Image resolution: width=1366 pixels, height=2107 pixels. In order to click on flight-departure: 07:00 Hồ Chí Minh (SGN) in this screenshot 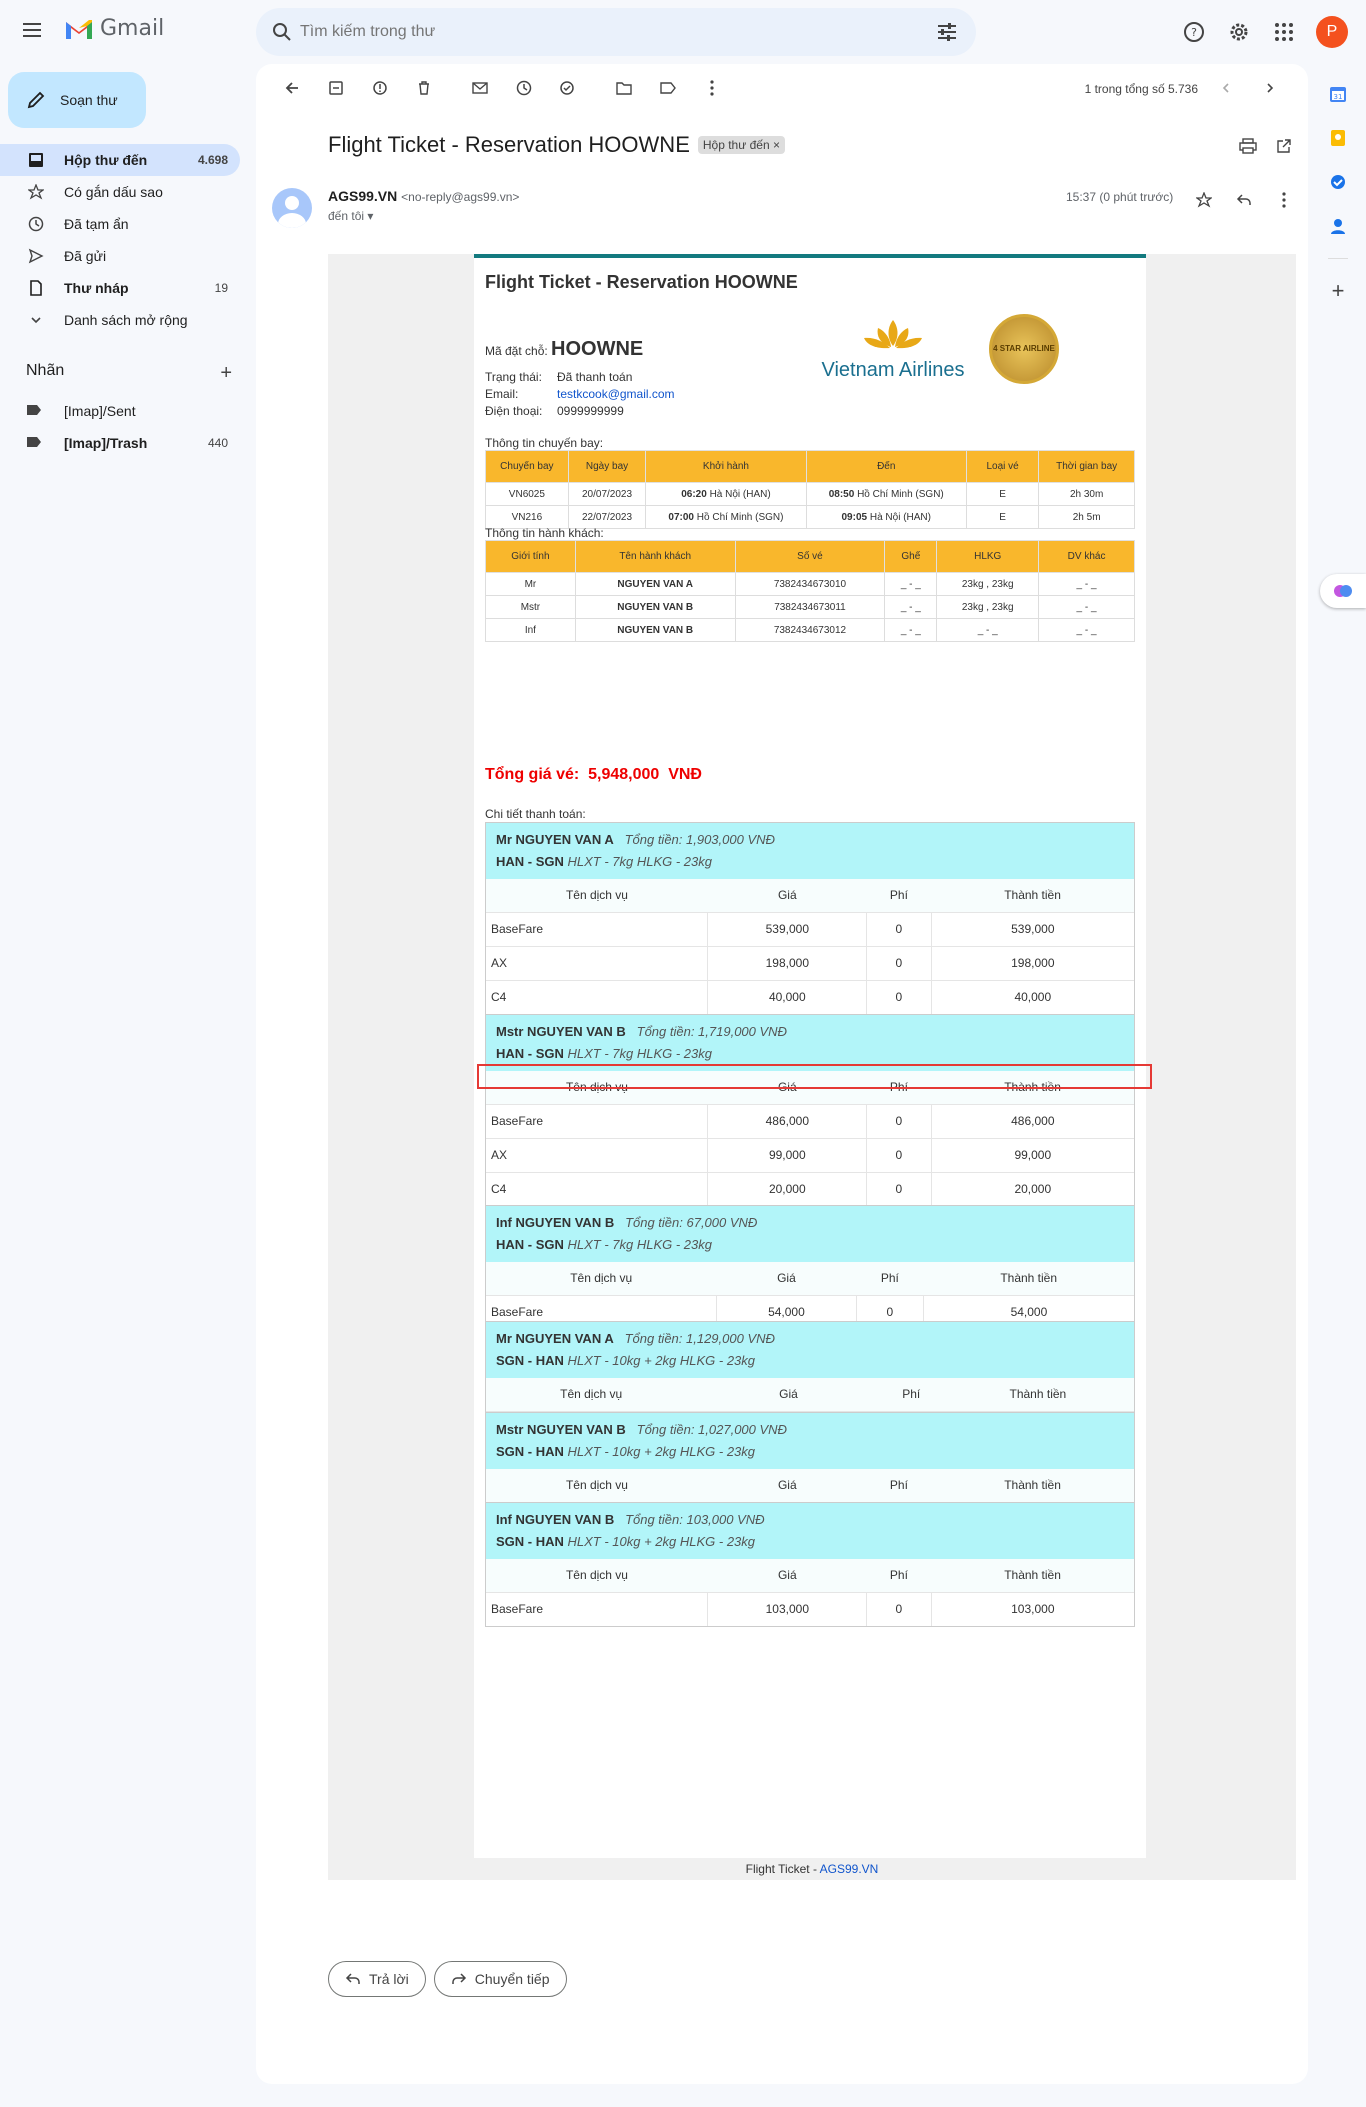, I will do `click(726, 517)`.